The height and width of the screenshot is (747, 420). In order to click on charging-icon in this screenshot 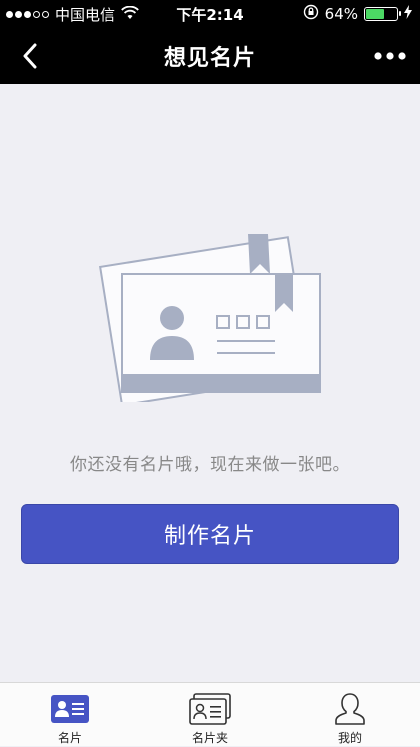, I will do `click(408, 14)`.